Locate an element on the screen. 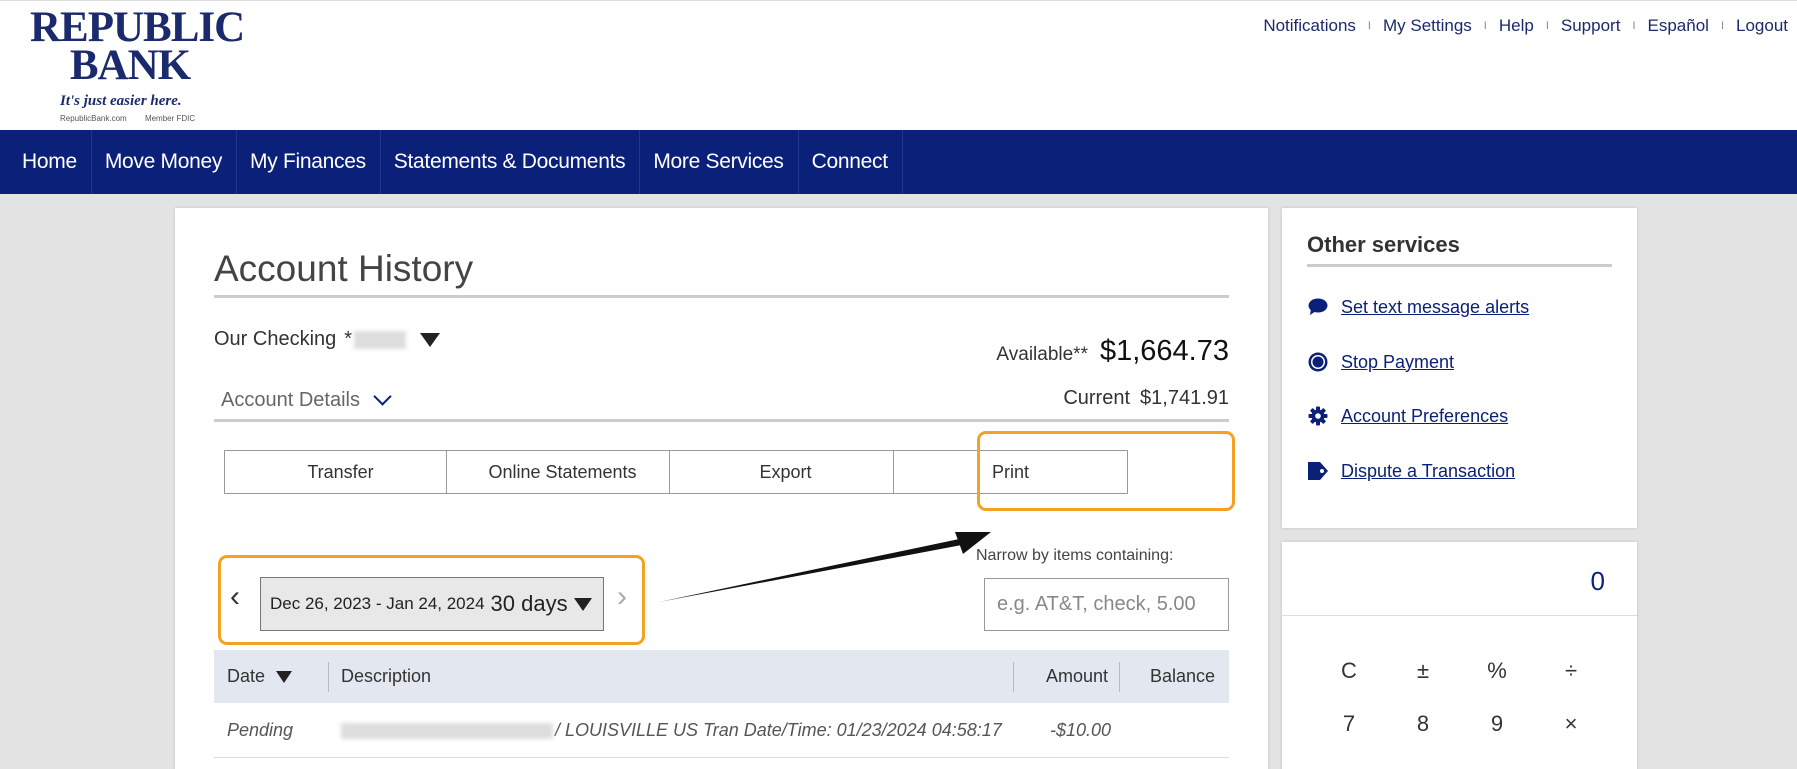 The height and width of the screenshot is (769, 1797). service-stop-payment: Stop Payment is located at coordinates (1380, 362).